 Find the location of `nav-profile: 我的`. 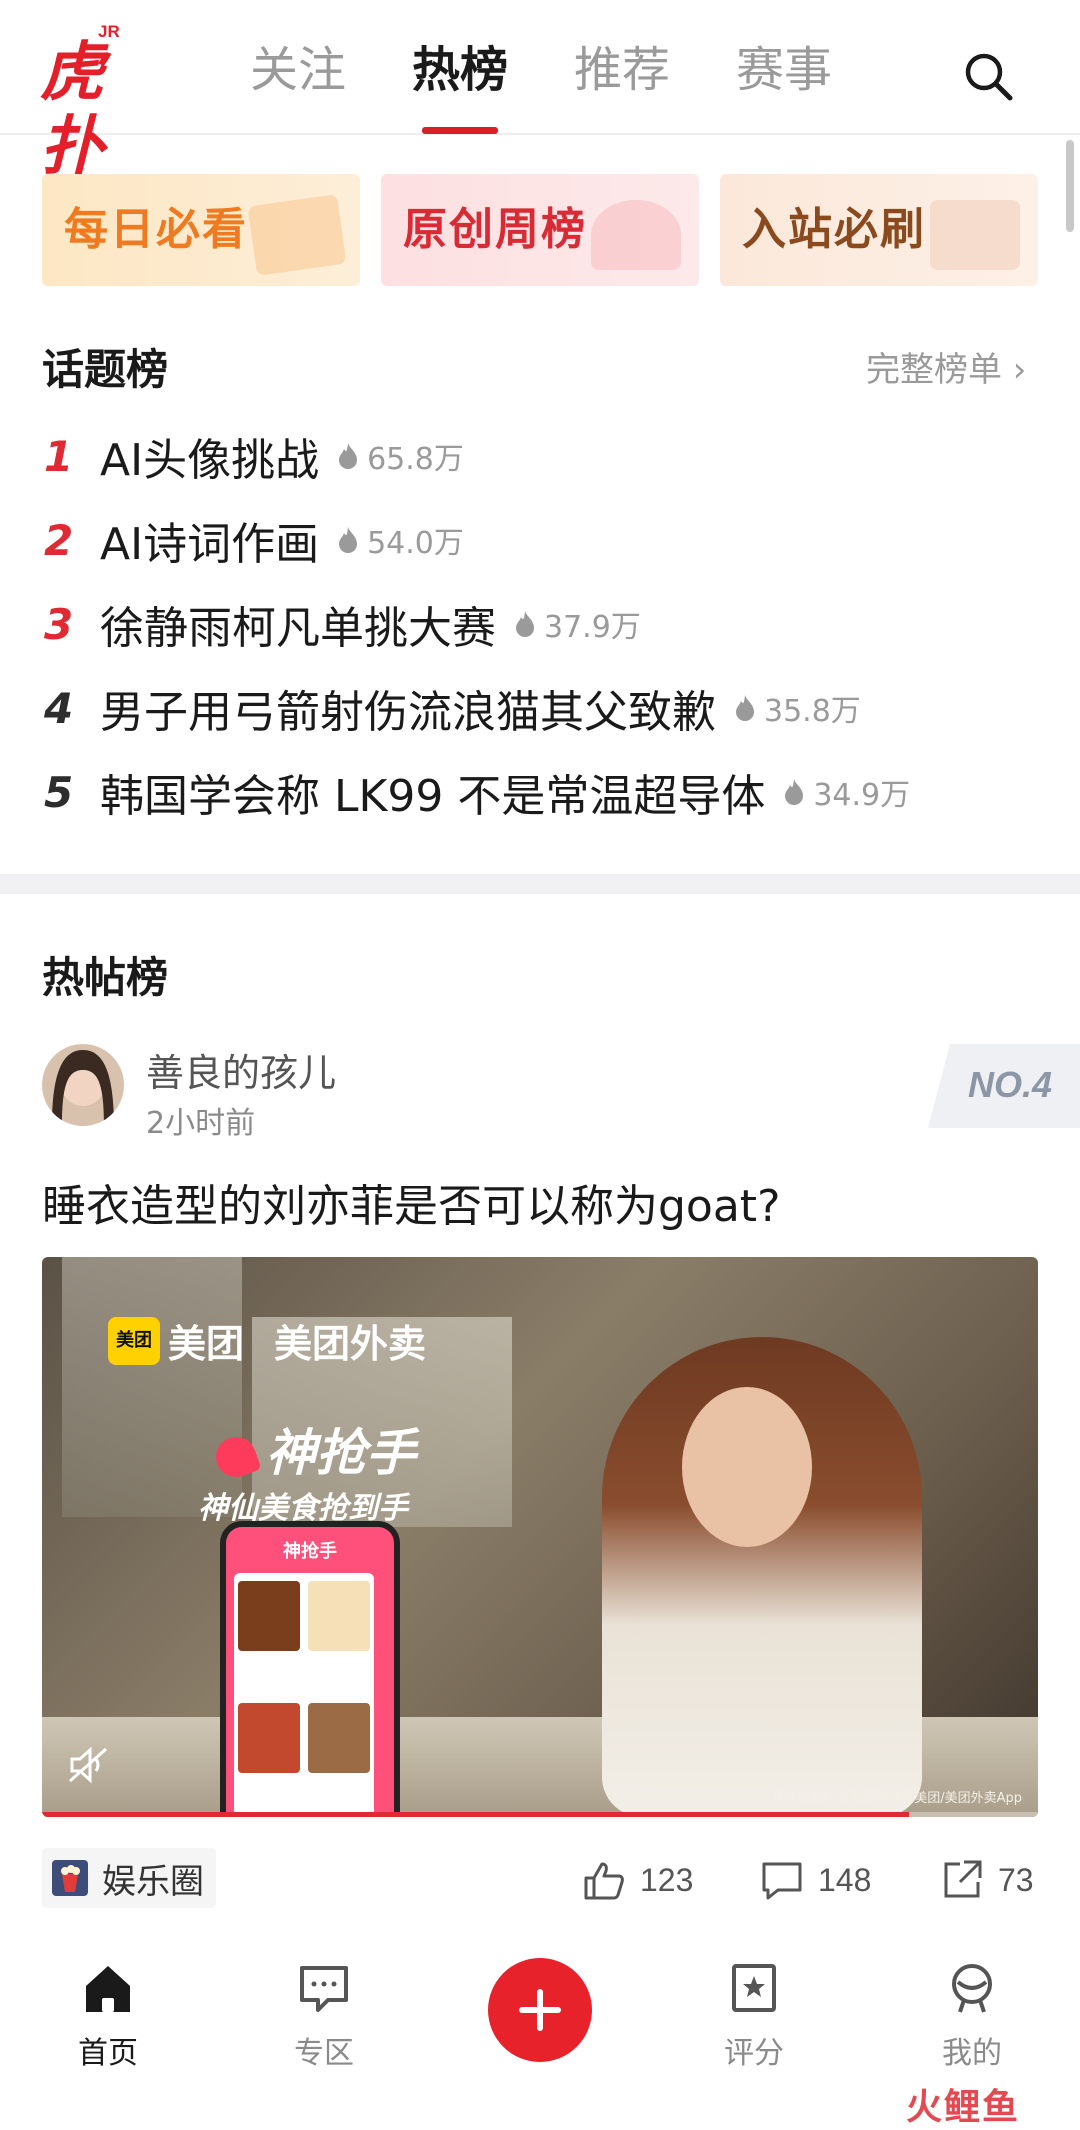

nav-profile: 我的 is located at coordinates (972, 2016).